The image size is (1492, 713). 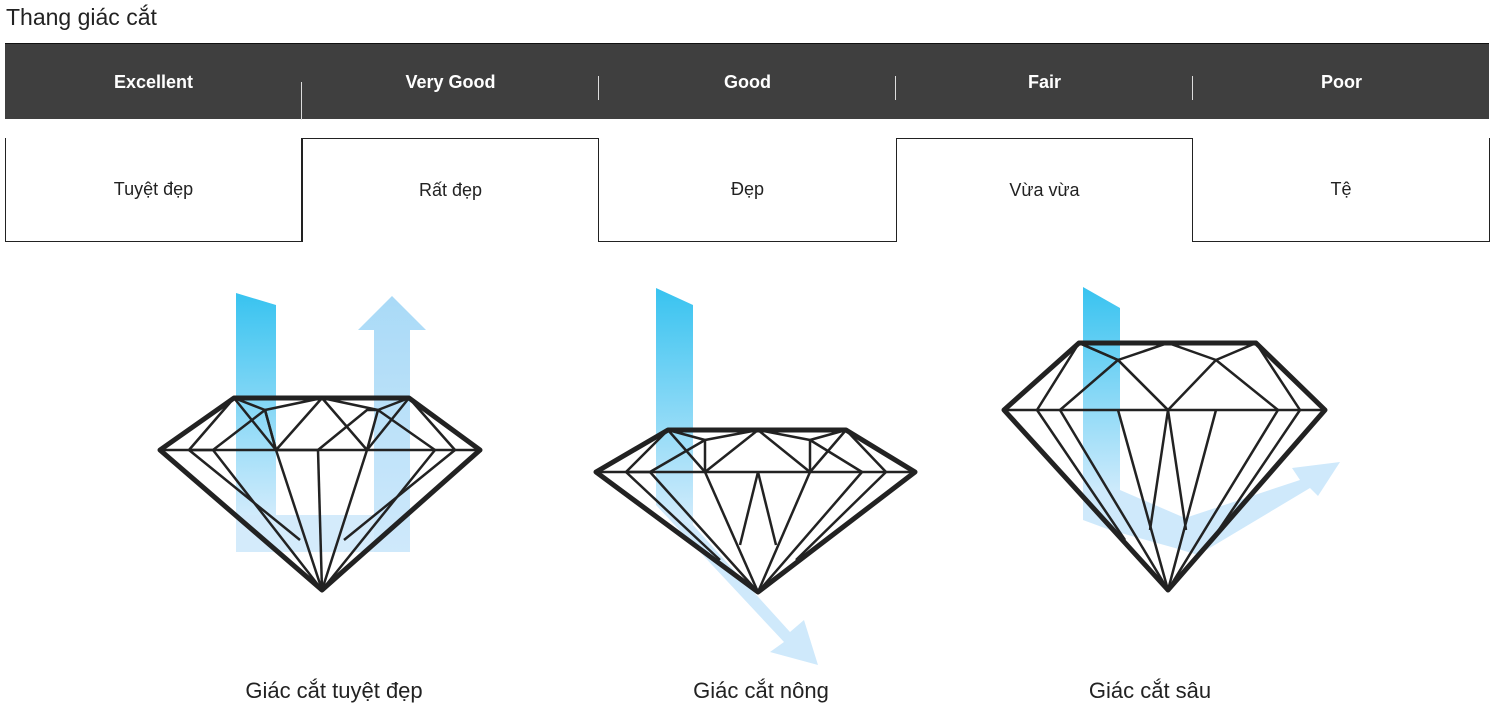 I want to click on diamond-shallow-cut, so click(x=755, y=476).